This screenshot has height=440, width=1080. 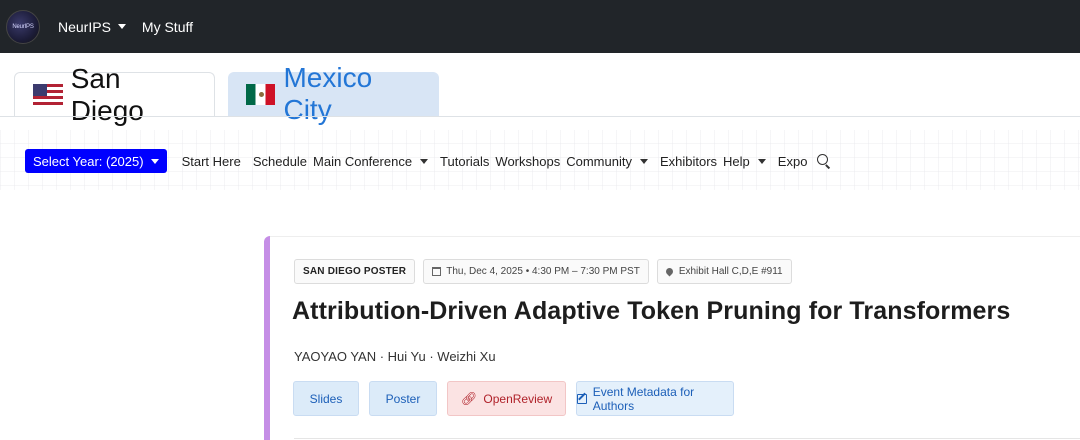 What do you see at coordinates (687, 438) in the screenshot?
I see `card-divider` at bounding box center [687, 438].